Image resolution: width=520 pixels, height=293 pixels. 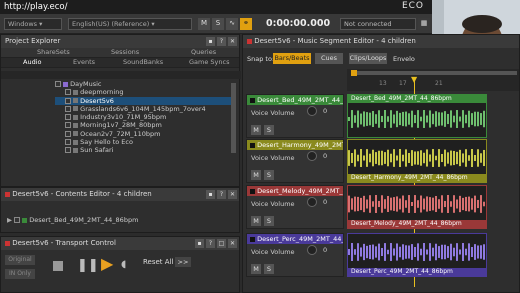 I want to click on window-icon: □, so click(x=221, y=243).